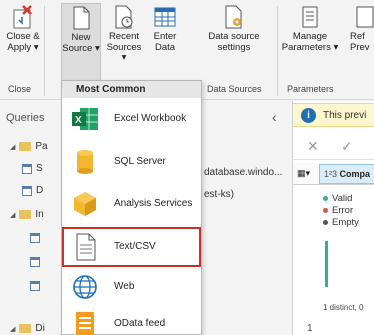 Image resolution: width=374 pixels, height=335 pixels. Describe the element at coordinates (326, 264) in the screenshot. I see `distribution-bar` at that location.